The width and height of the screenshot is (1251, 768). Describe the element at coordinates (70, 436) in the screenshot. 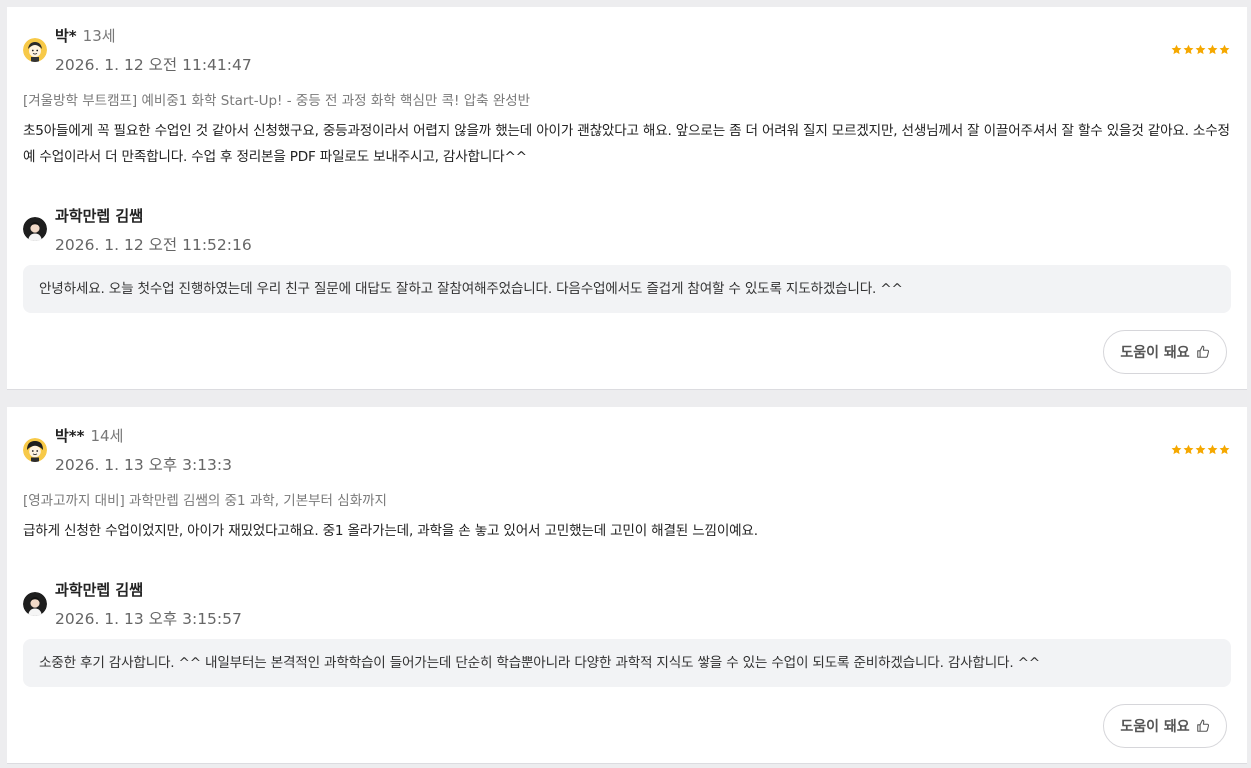

I see `reviewer-name: 박**` at that location.